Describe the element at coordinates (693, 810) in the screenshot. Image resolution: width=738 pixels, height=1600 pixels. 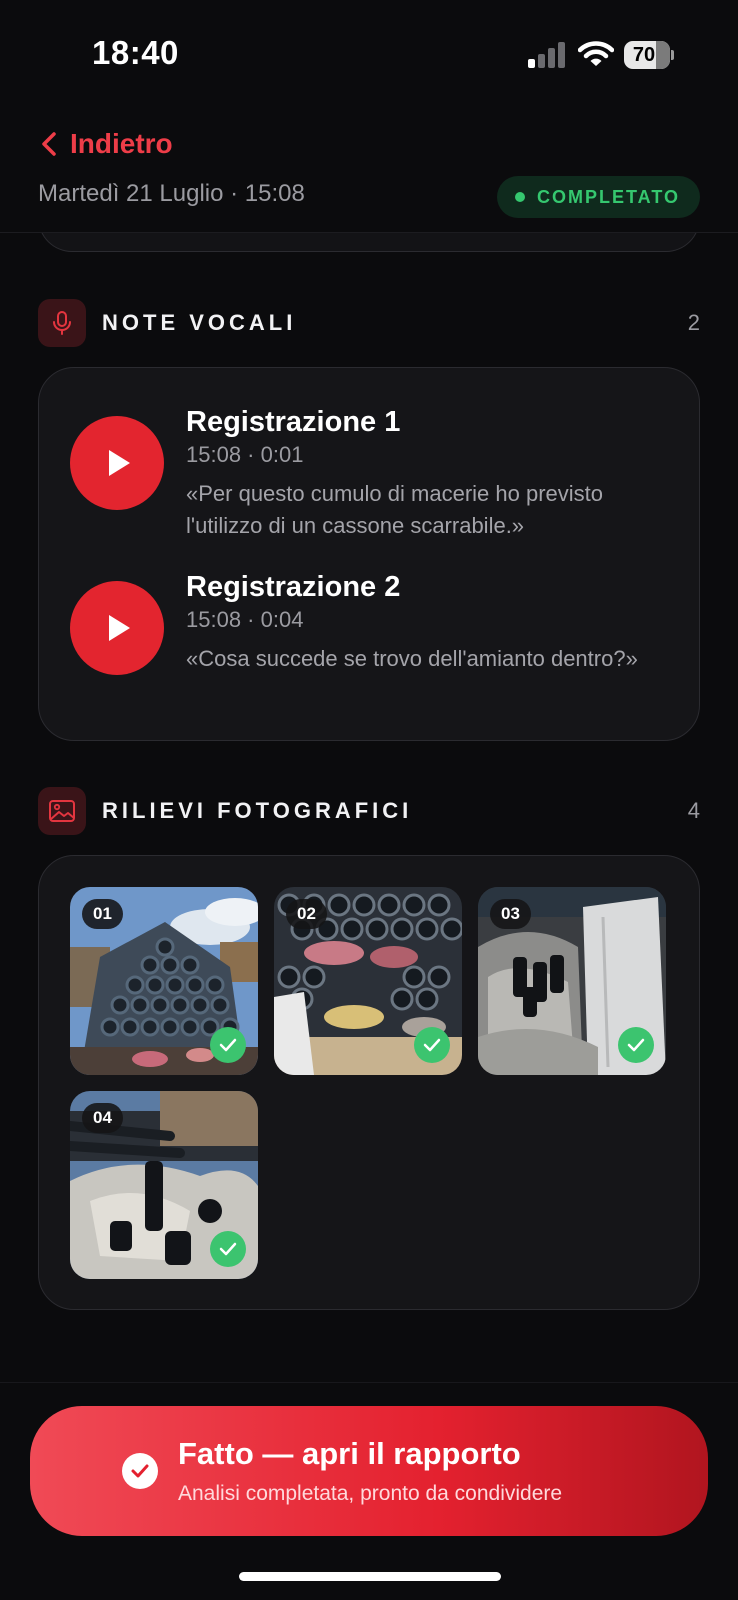
I see `section-count: 4` at that location.